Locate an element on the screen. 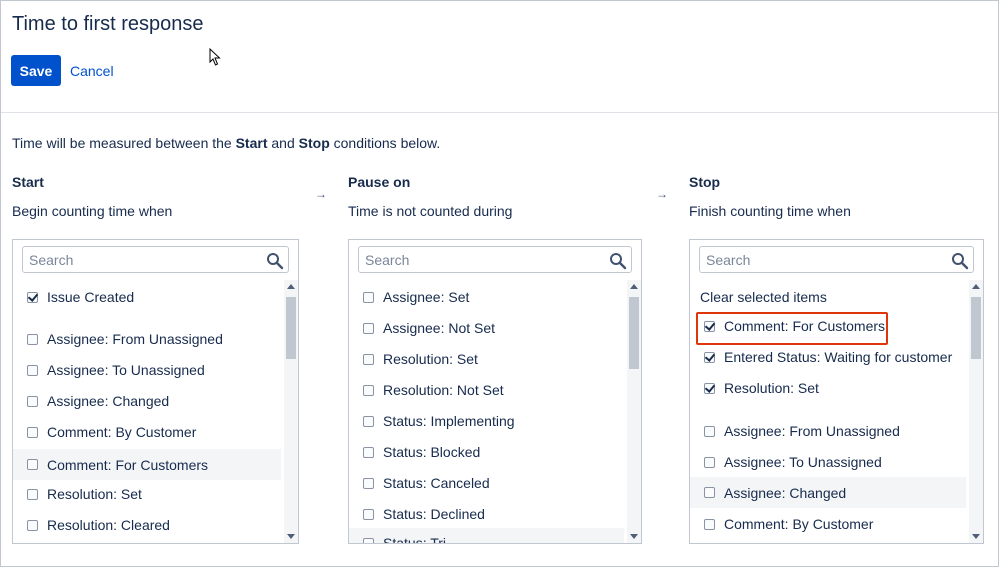  item-label: Status: Declined is located at coordinates (434, 514).